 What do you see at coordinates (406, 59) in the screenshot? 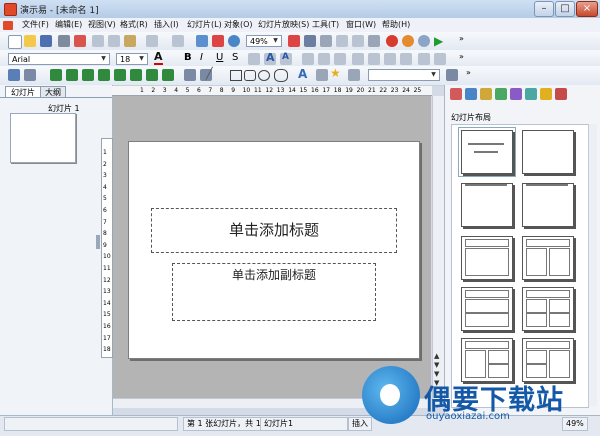
I see `outdent-icon` at bounding box center [406, 59].